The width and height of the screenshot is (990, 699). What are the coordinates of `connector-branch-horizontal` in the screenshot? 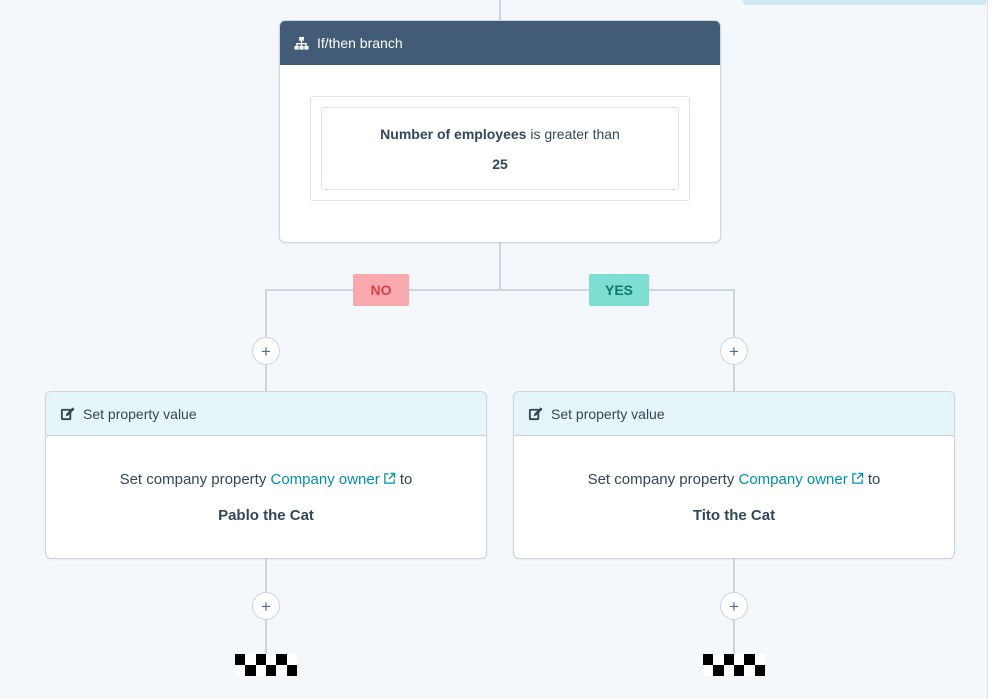 It's located at (500, 290).